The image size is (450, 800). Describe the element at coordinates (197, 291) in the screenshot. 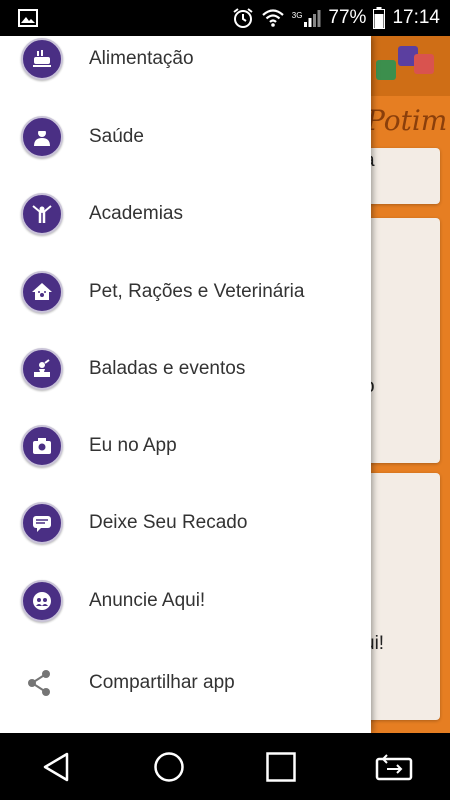

I see `menu-label: Pet, Rações e Veterinária` at that location.